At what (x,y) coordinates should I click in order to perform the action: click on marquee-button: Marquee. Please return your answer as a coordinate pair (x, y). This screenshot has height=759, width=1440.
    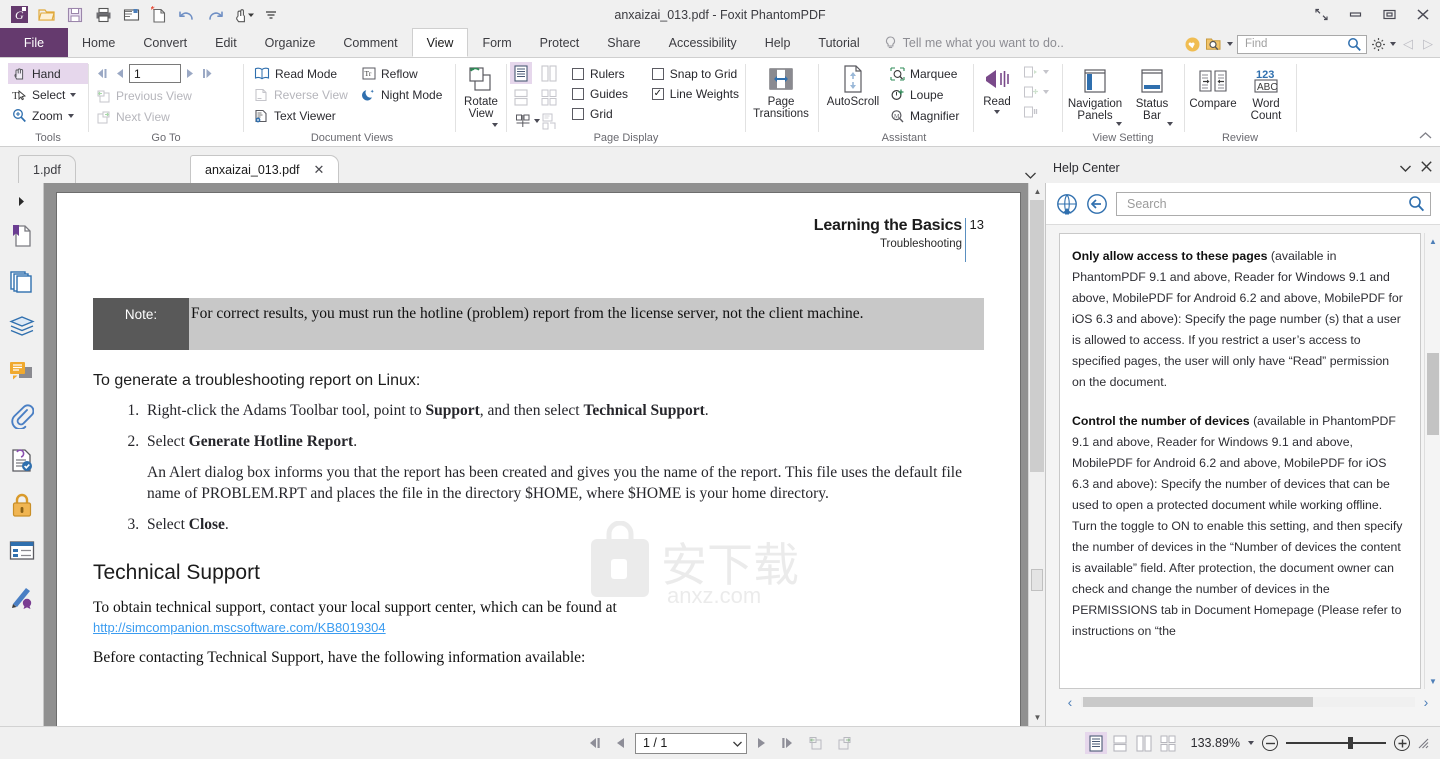
    Looking at the image, I should click on (926, 73).